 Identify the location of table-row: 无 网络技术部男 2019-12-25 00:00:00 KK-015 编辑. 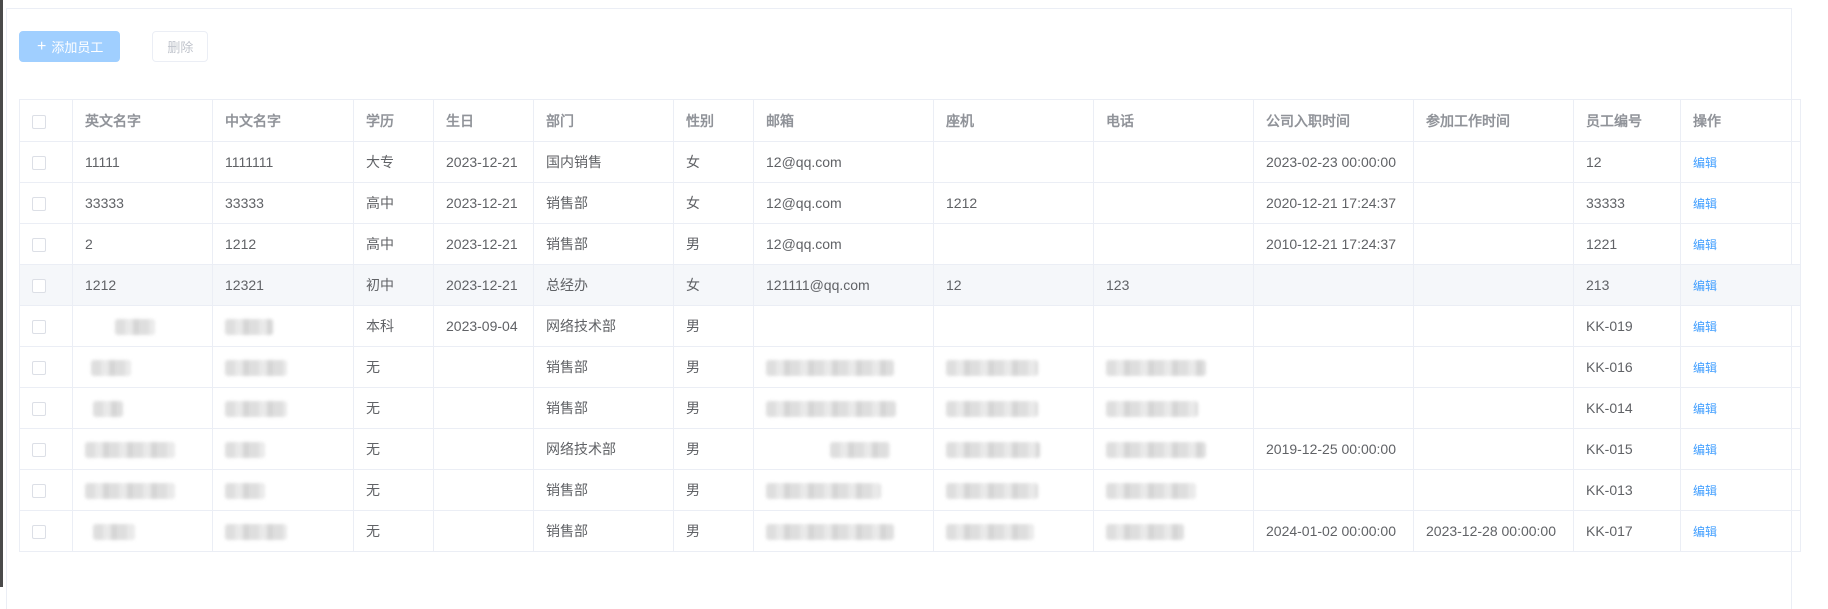
(910, 449).